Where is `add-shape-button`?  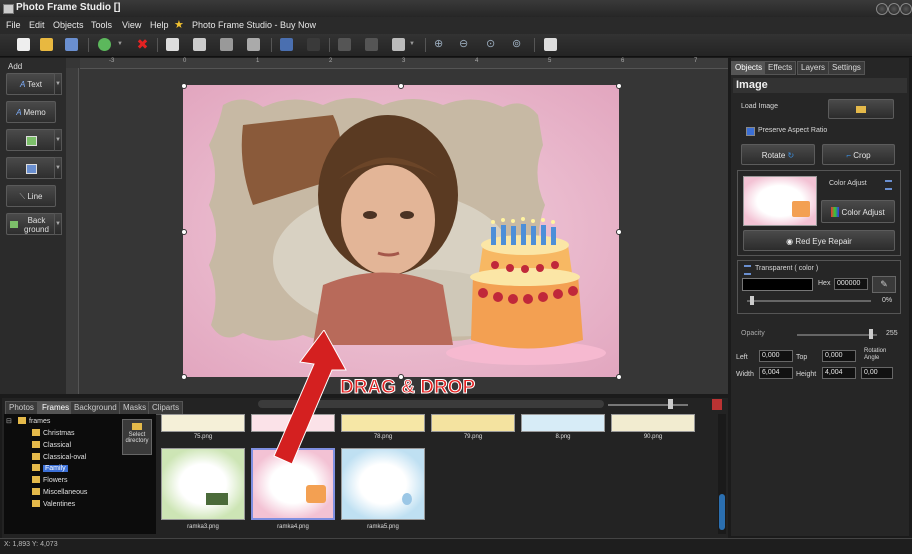
add-shape-button is located at coordinates (31, 168).